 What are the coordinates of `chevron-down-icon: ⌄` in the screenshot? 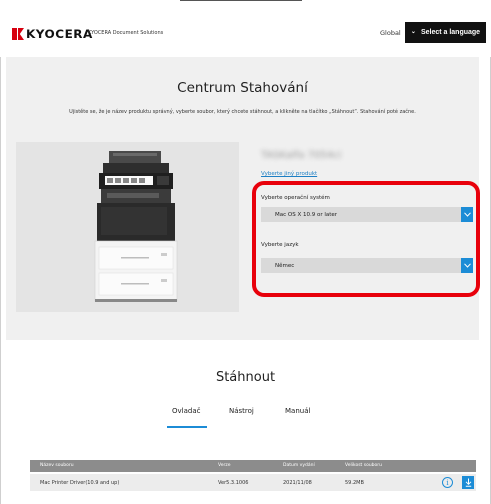 It's located at (413, 32).